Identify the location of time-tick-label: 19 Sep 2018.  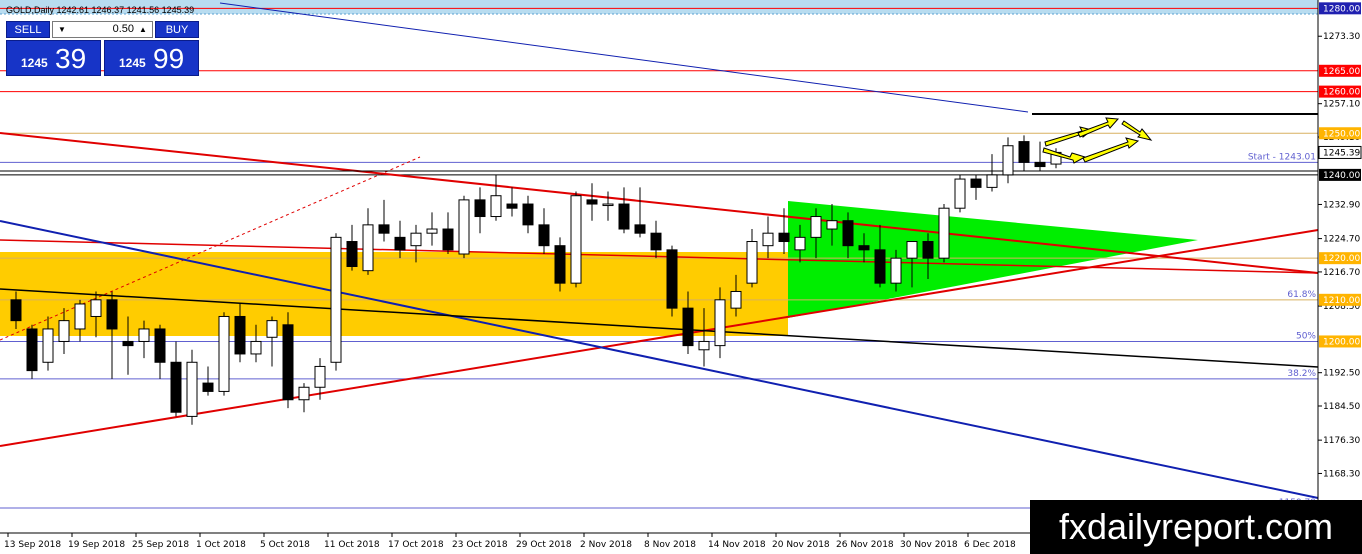
(96, 545).